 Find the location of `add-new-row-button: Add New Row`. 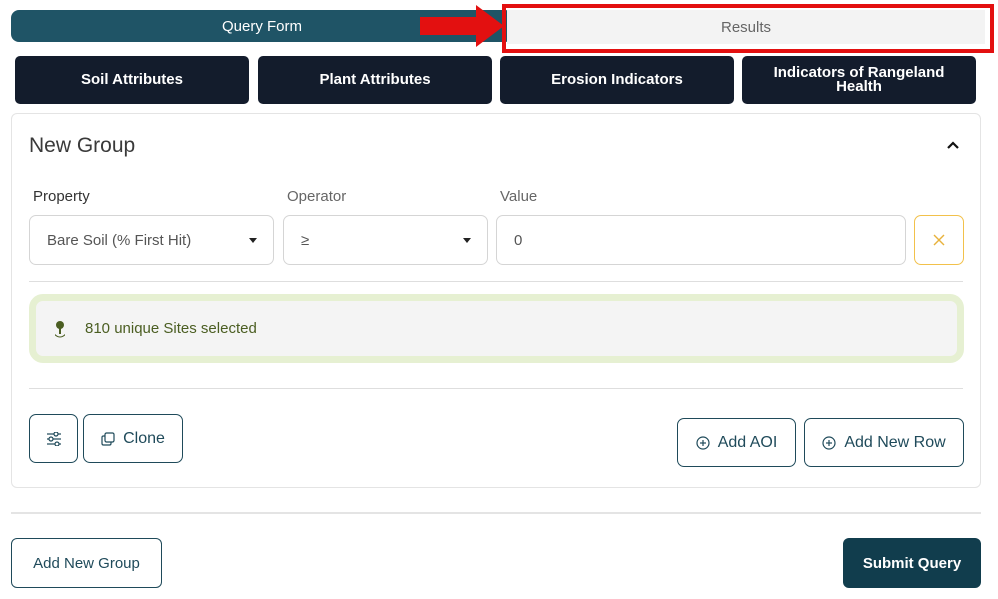

add-new-row-button: Add New Row is located at coordinates (884, 442).